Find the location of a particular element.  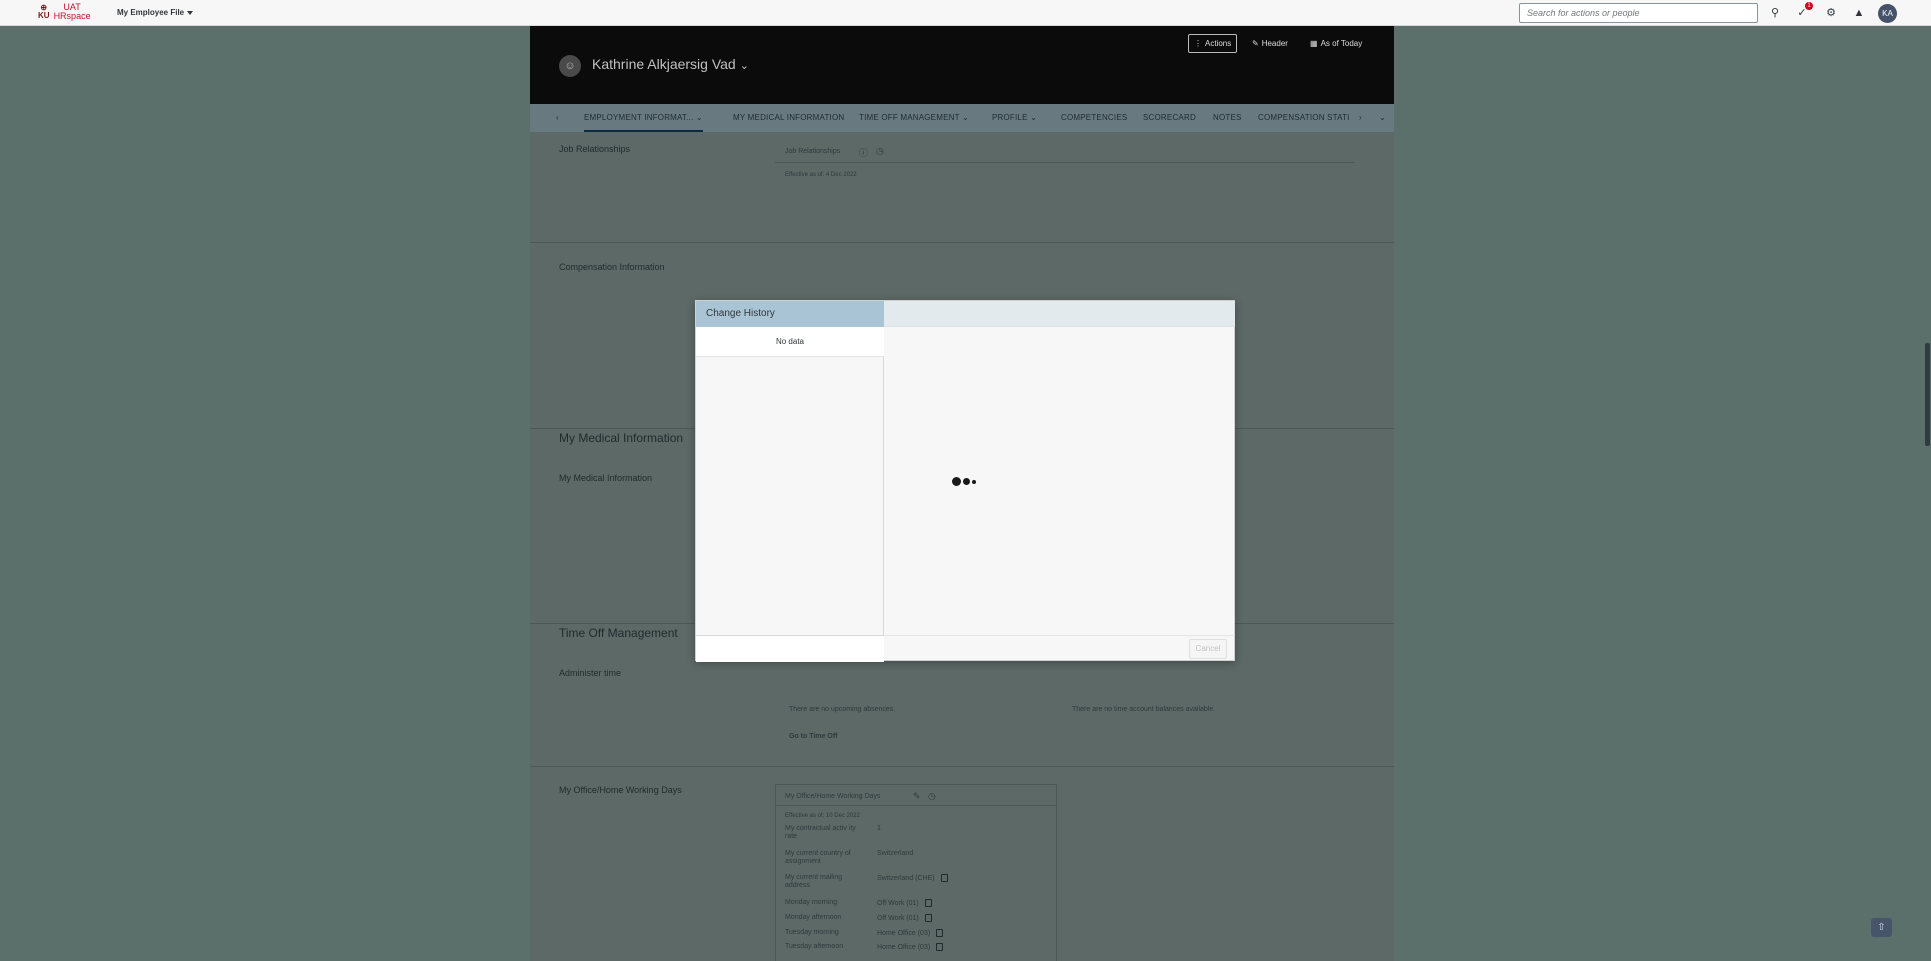

tab-overflow-icon: ⌄ is located at coordinates (1382, 118).